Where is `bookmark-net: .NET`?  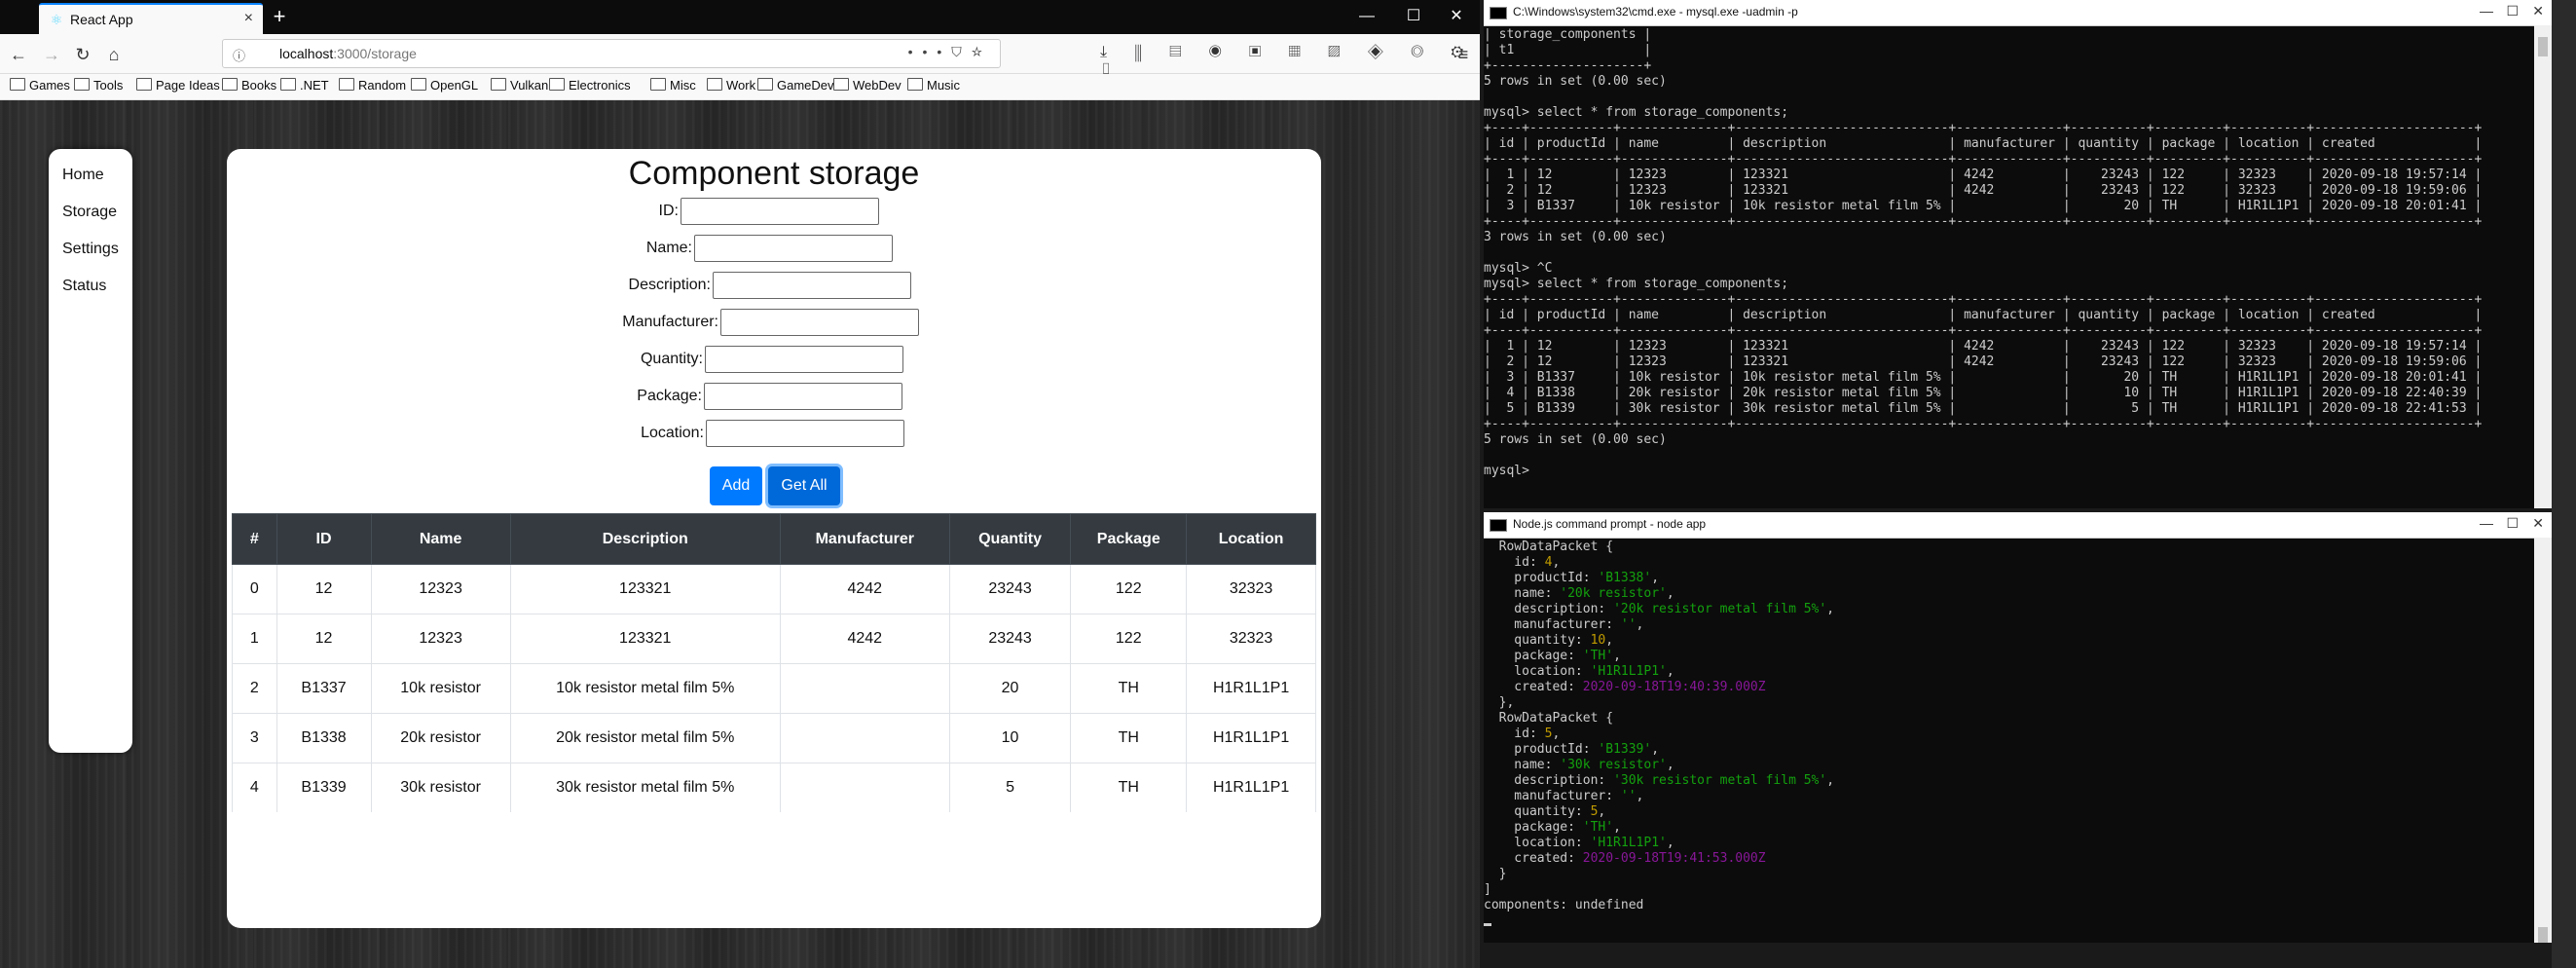
bookmark-net: .NET is located at coordinates (304, 86).